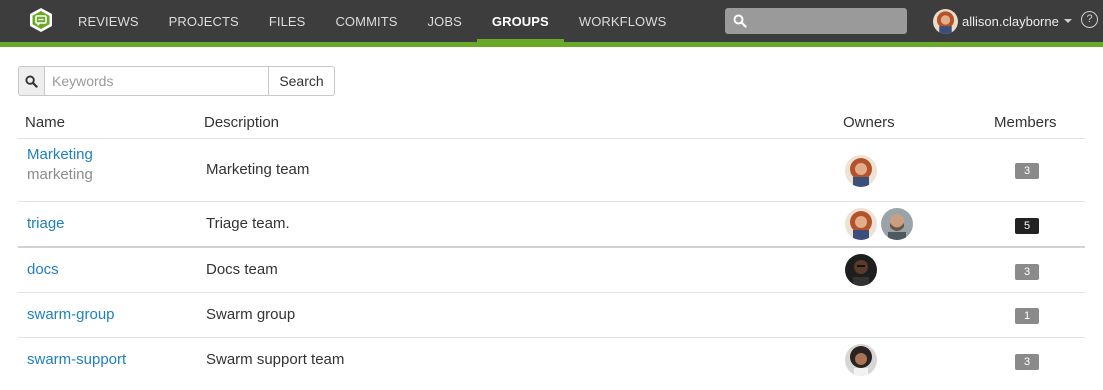  I want to click on user-name: allison.clayborne, so click(1010, 21).